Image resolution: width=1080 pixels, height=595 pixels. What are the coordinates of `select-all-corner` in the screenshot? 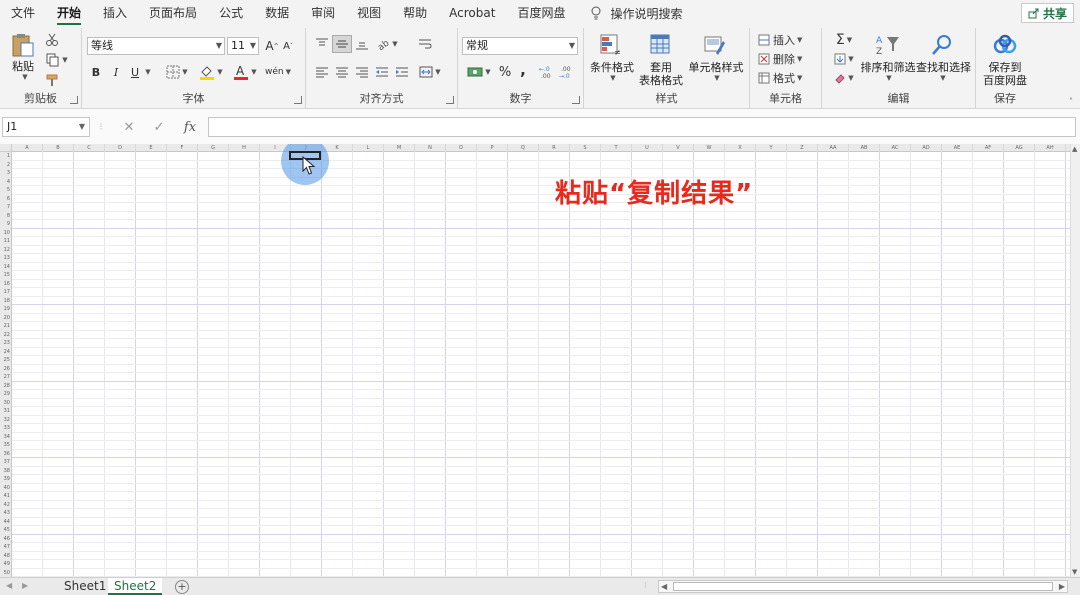 It's located at (6, 148).